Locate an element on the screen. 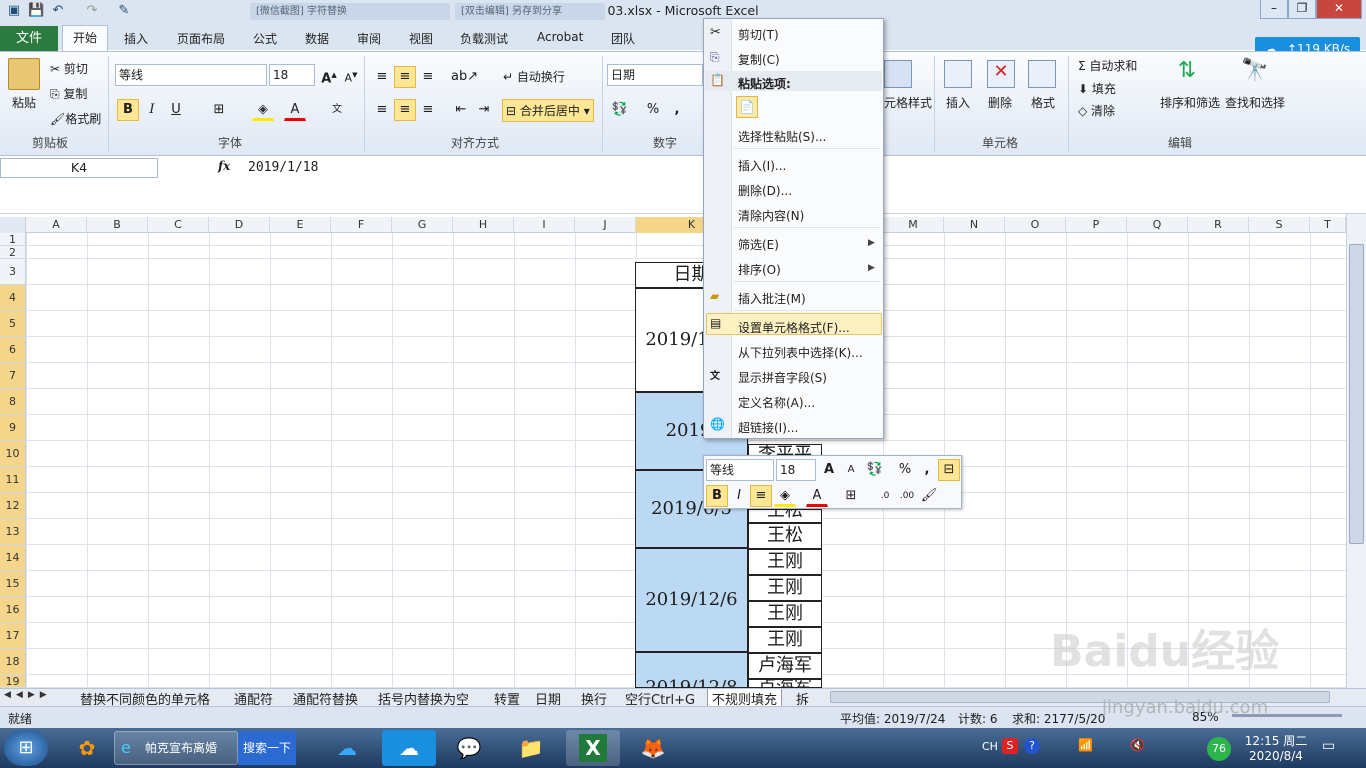  bold-button: B is located at coordinates (128, 110).